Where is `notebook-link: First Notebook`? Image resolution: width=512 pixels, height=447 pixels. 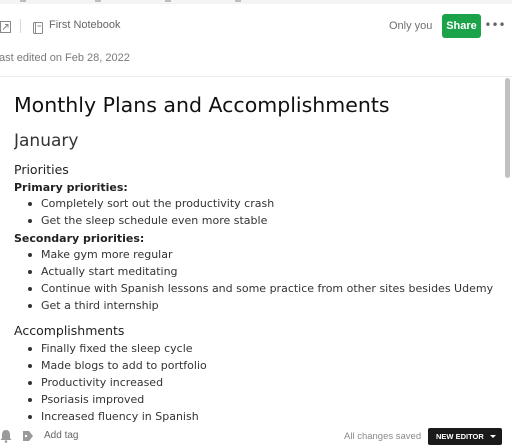 notebook-link: First Notebook is located at coordinates (77, 25).